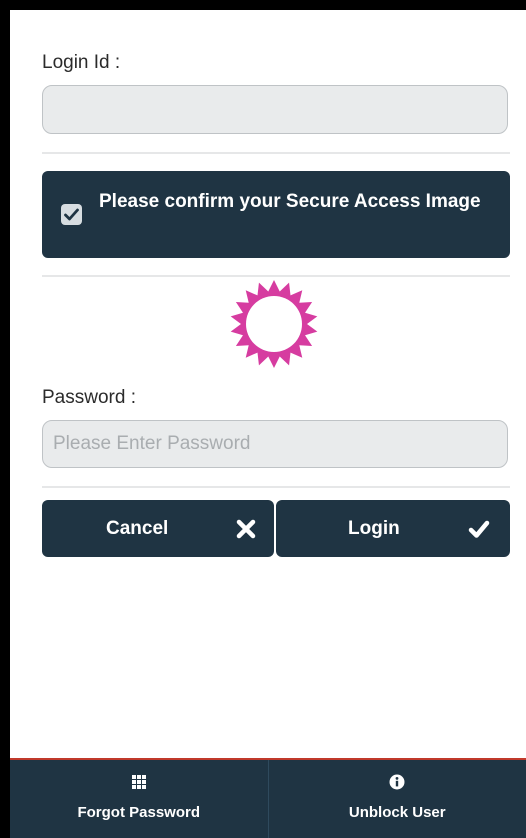 This screenshot has height=838, width=526. I want to click on login-button: Login, so click(393, 528).